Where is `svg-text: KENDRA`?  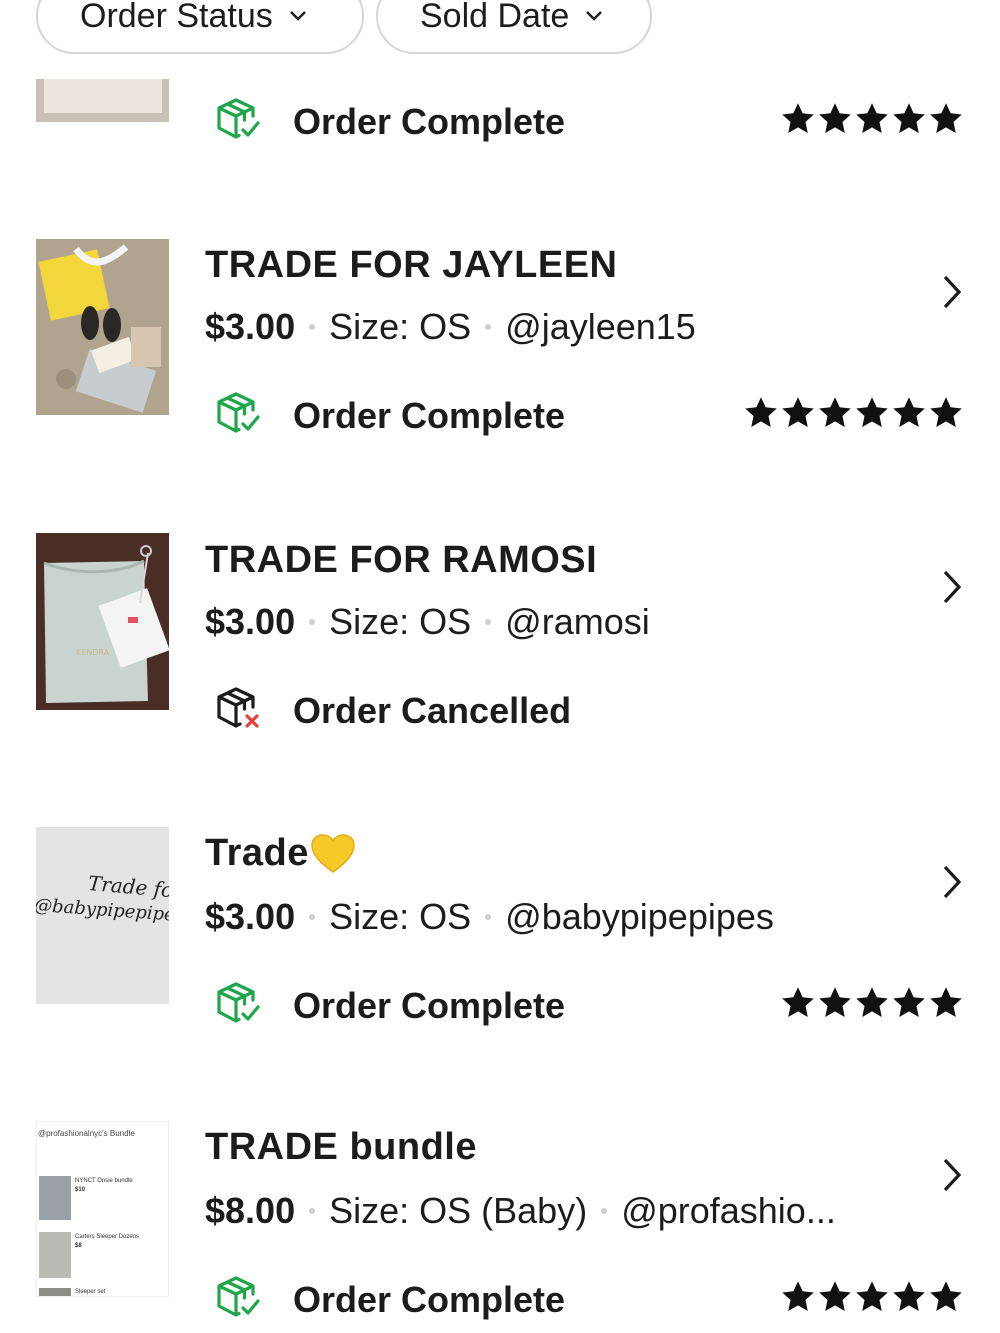 svg-text: KENDRA is located at coordinates (93, 652).